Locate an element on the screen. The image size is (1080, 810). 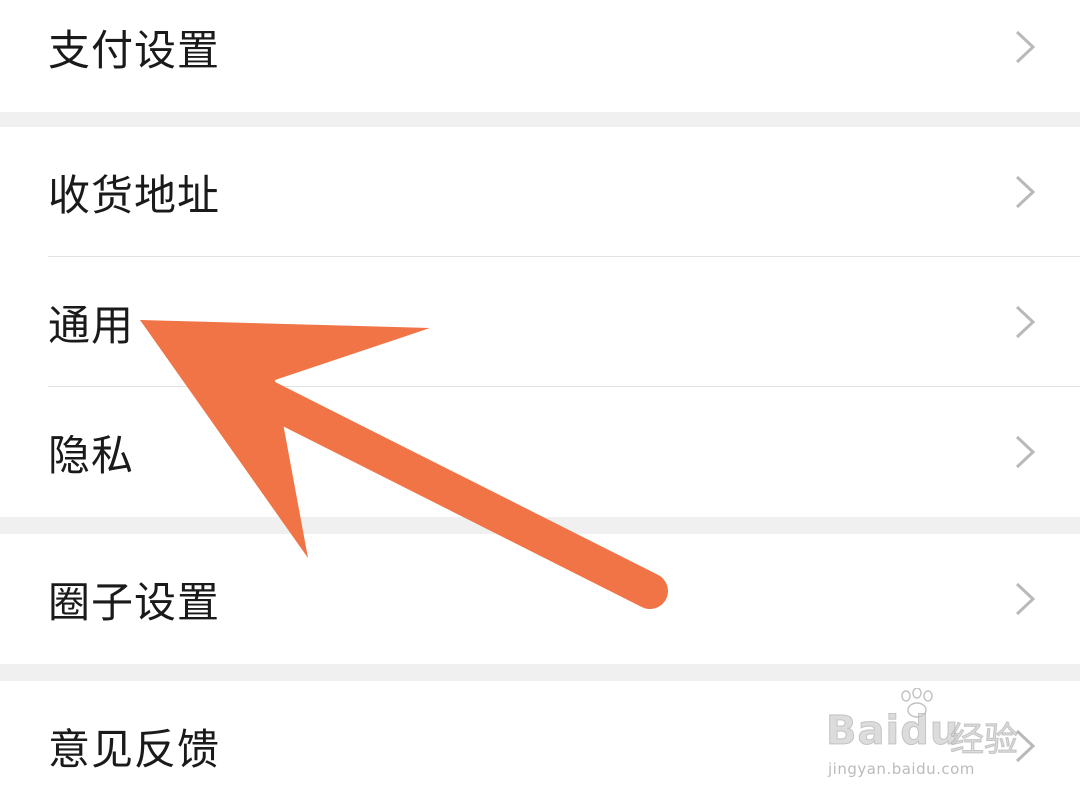
settings-item-label: 隐私 is located at coordinates (91, 455).